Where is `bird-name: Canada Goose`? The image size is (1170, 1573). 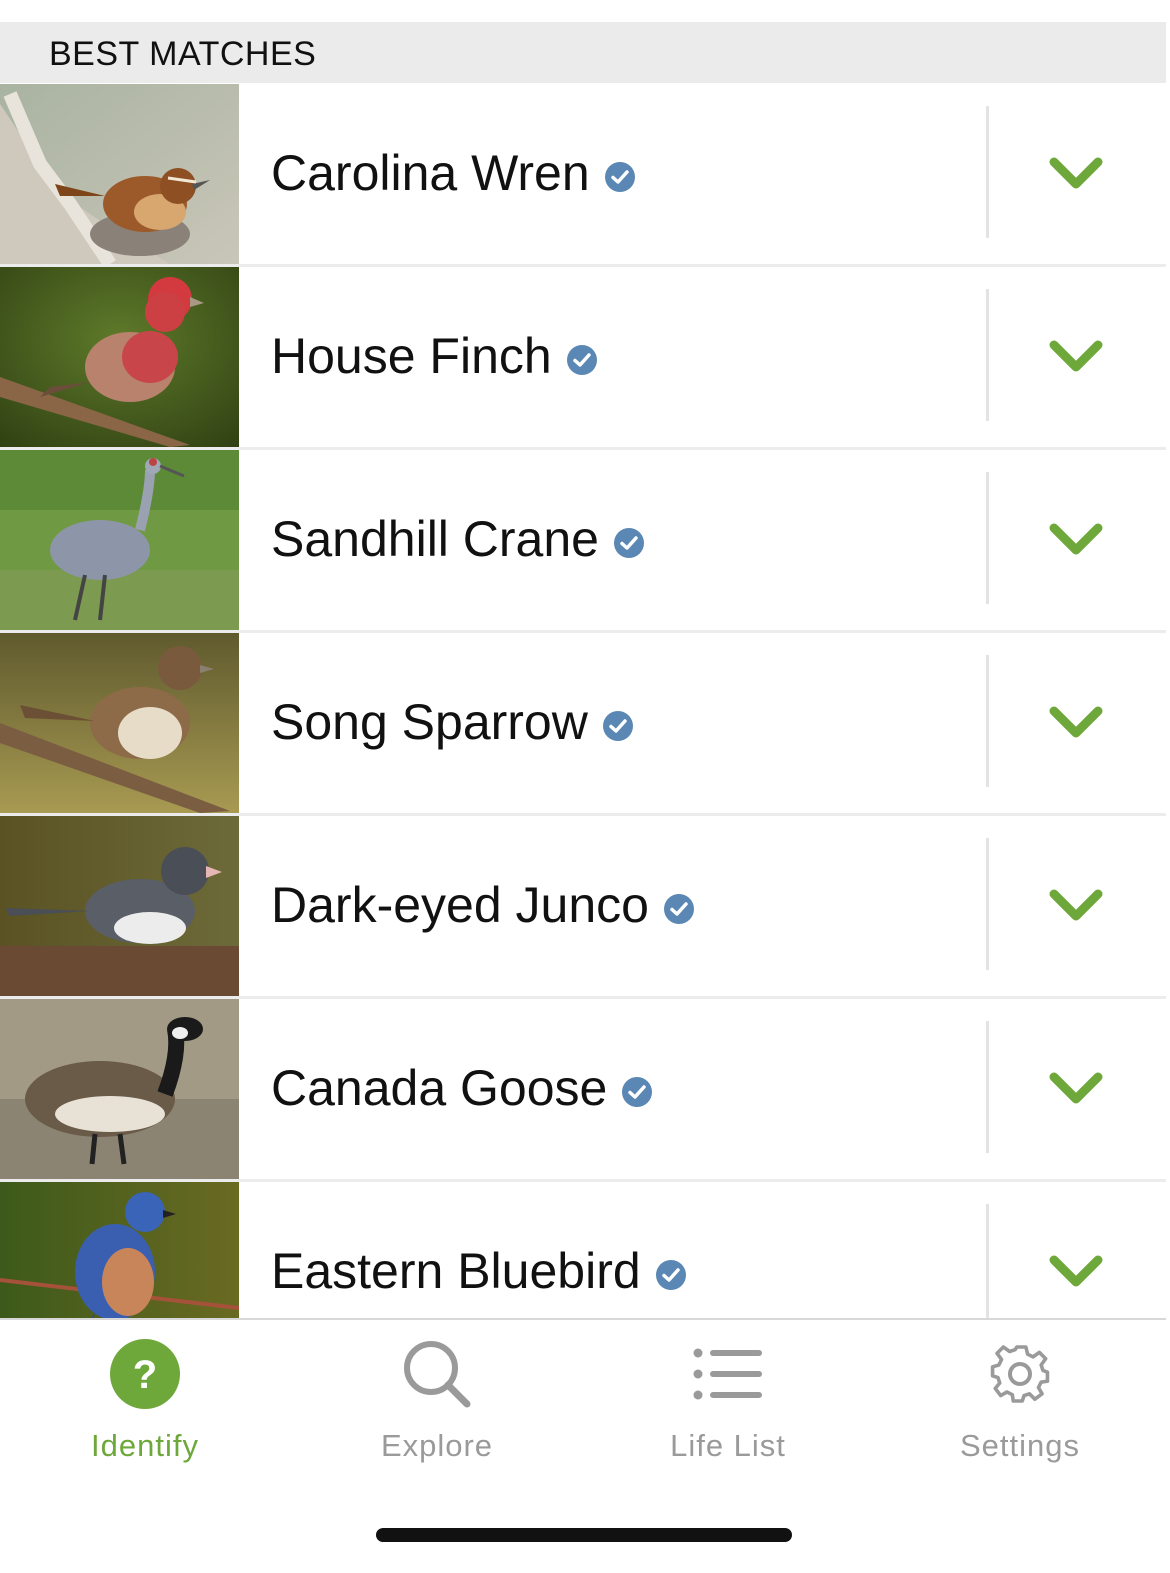 bird-name: Canada Goose is located at coordinates (462, 1088).